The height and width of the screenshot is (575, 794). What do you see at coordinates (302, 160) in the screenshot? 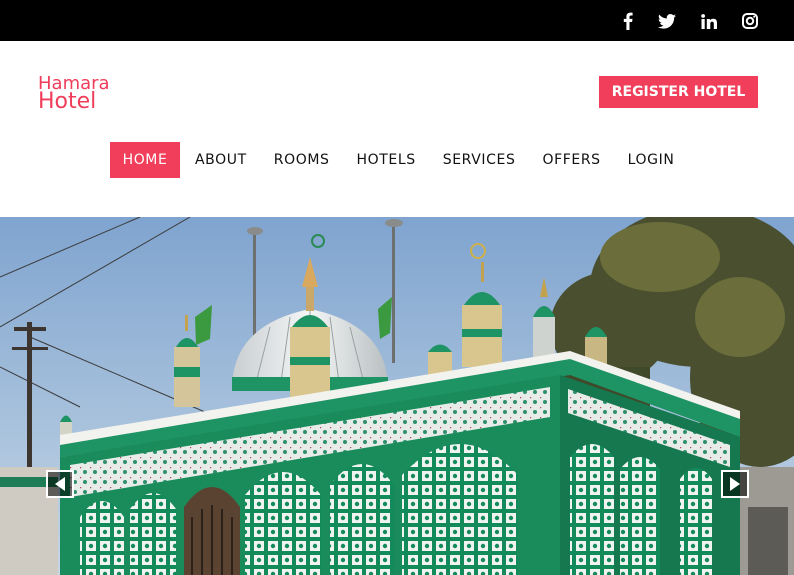
I see `nav-rooms: ROOMS` at bounding box center [302, 160].